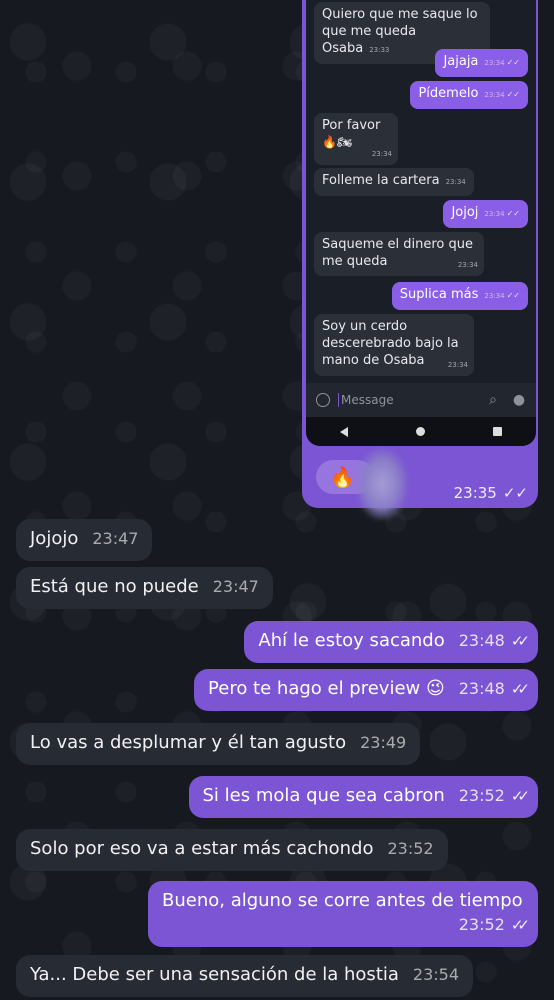 The height and width of the screenshot is (1000, 554). Describe the element at coordinates (394, 182) in the screenshot. I see `embedded-message: Folleme la cartera 23:34` at that location.